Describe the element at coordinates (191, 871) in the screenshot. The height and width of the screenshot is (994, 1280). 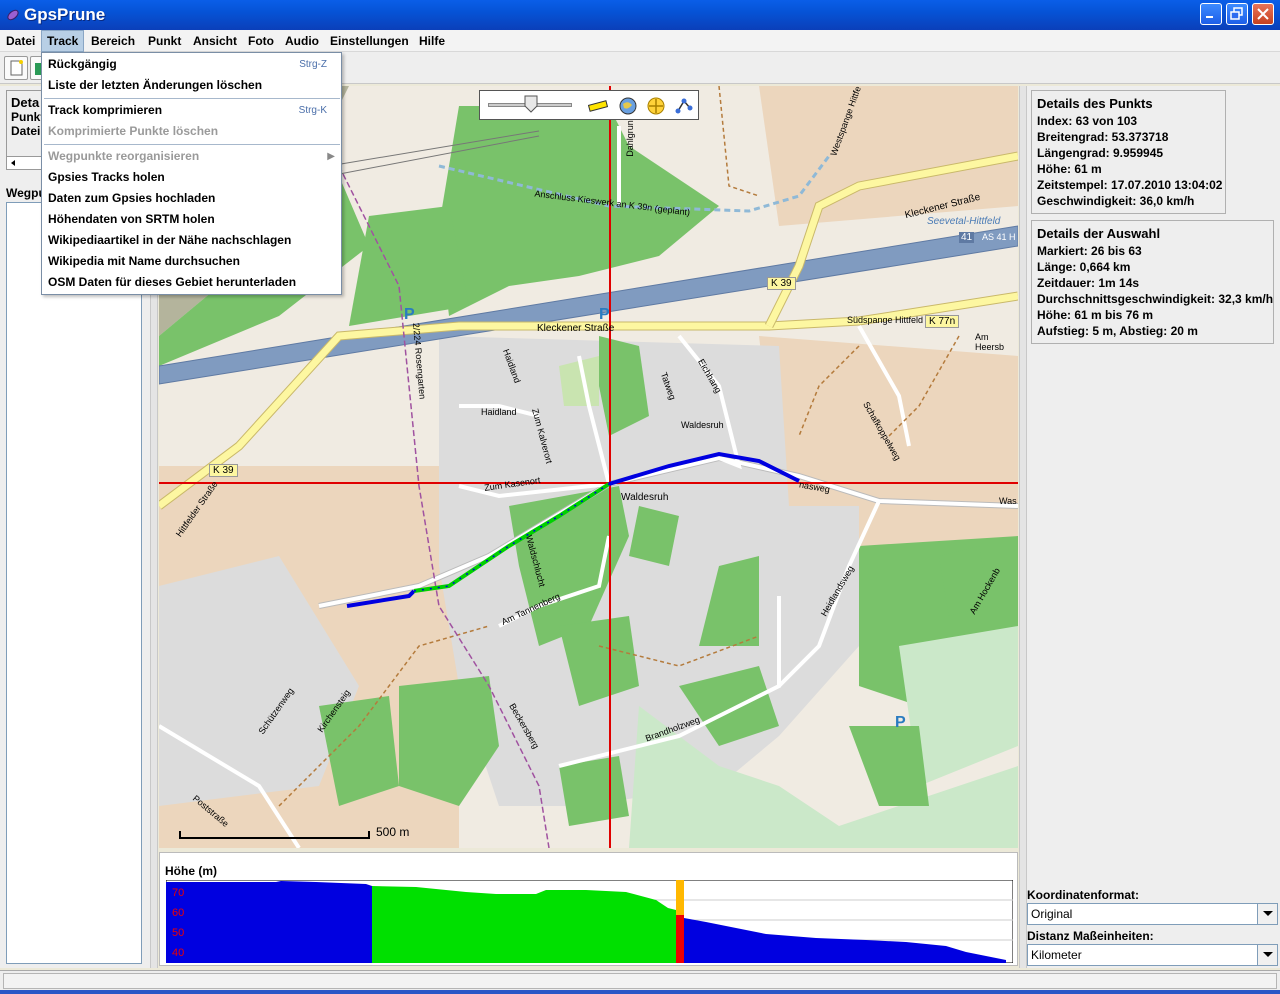
I see `profile-title: Höhe (m)` at that location.